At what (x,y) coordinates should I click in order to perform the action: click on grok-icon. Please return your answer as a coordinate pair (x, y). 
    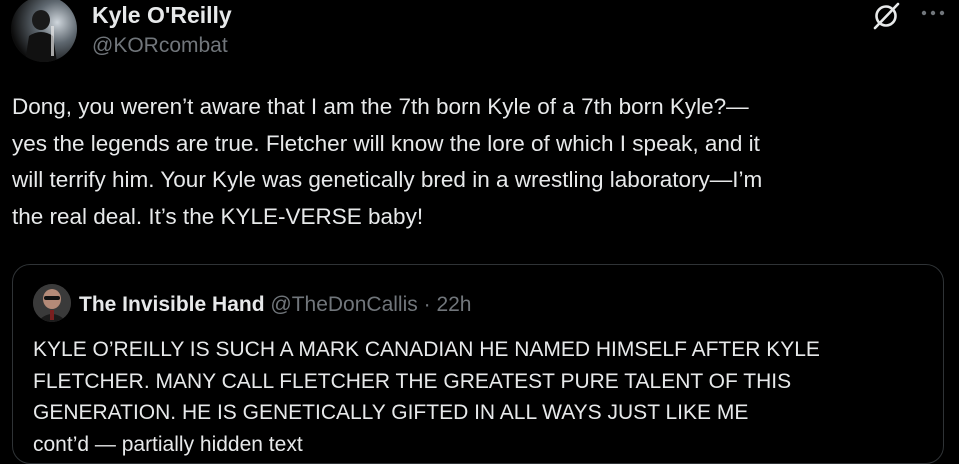
    Looking at the image, I should click on (886, 16).